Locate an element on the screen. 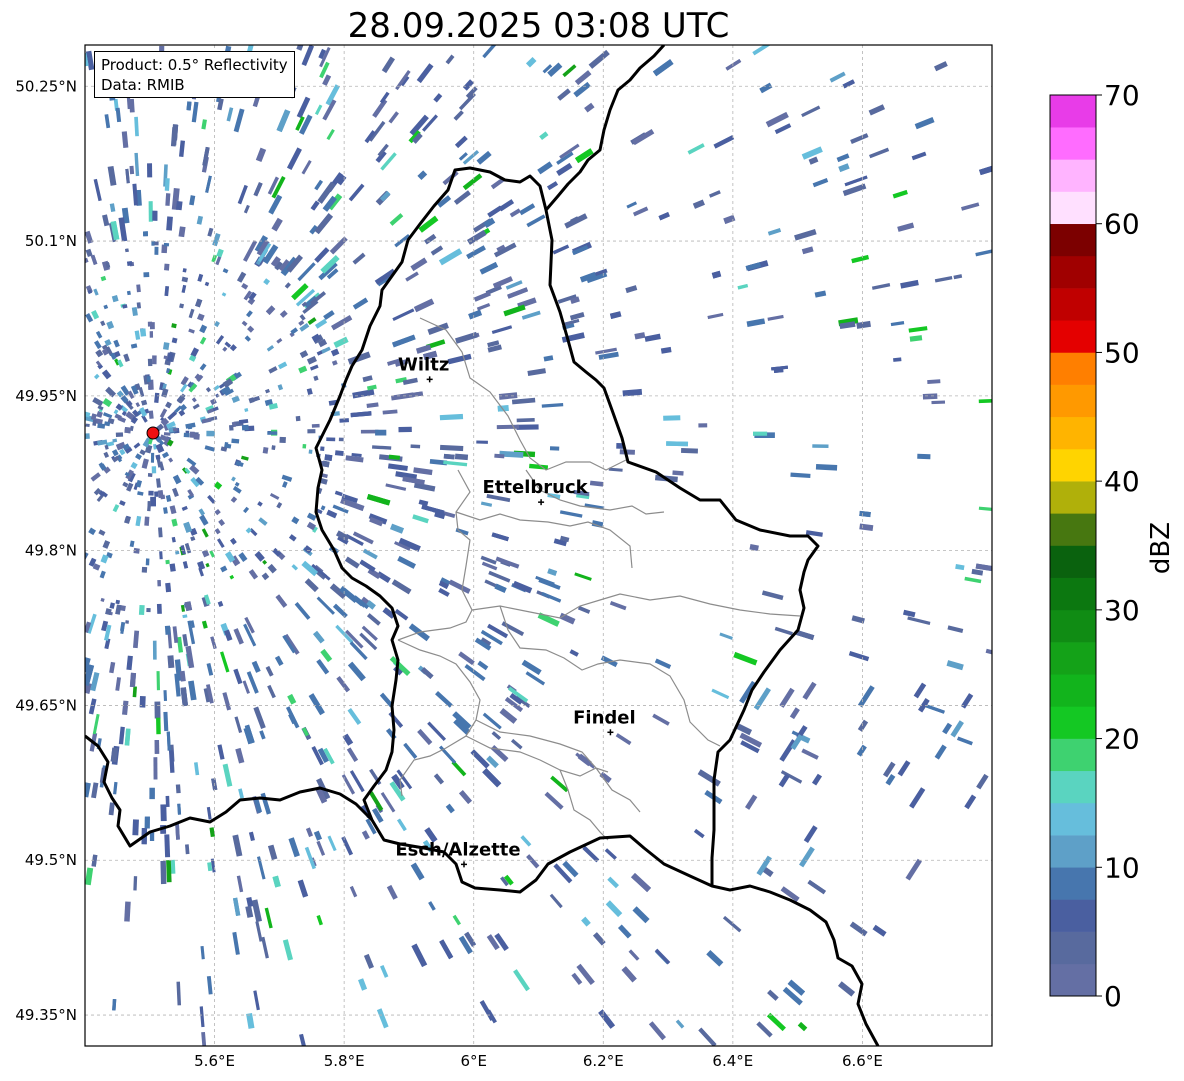 This screenshot has height=1081, width=1184. lon-tick-label: 6.4°E is located at coordinates (732, 1061).